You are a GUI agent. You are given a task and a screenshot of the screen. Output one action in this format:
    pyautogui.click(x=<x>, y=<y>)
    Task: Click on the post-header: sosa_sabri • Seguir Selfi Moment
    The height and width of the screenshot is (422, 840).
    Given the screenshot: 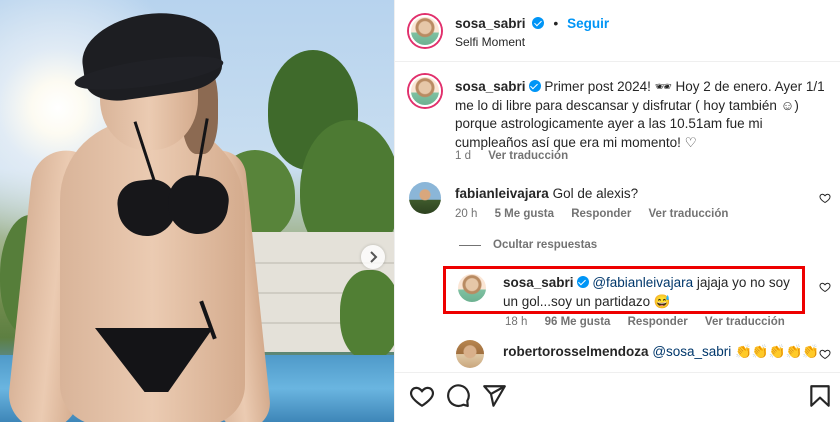 What is the action you would take?
    pyautogui.click(x=617, y=31)
    